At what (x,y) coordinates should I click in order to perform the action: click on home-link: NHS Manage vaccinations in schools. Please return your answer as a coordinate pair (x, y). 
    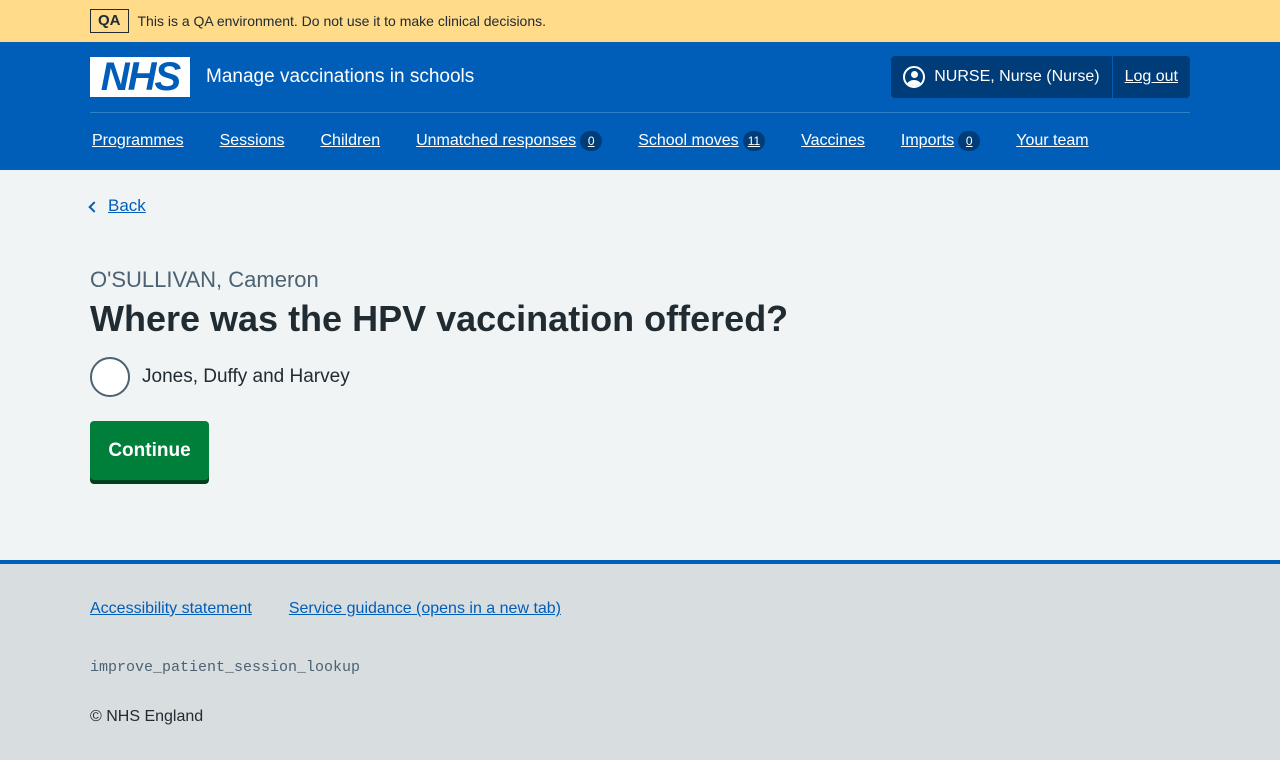
    Looking at the image, I should click on (282, 77).